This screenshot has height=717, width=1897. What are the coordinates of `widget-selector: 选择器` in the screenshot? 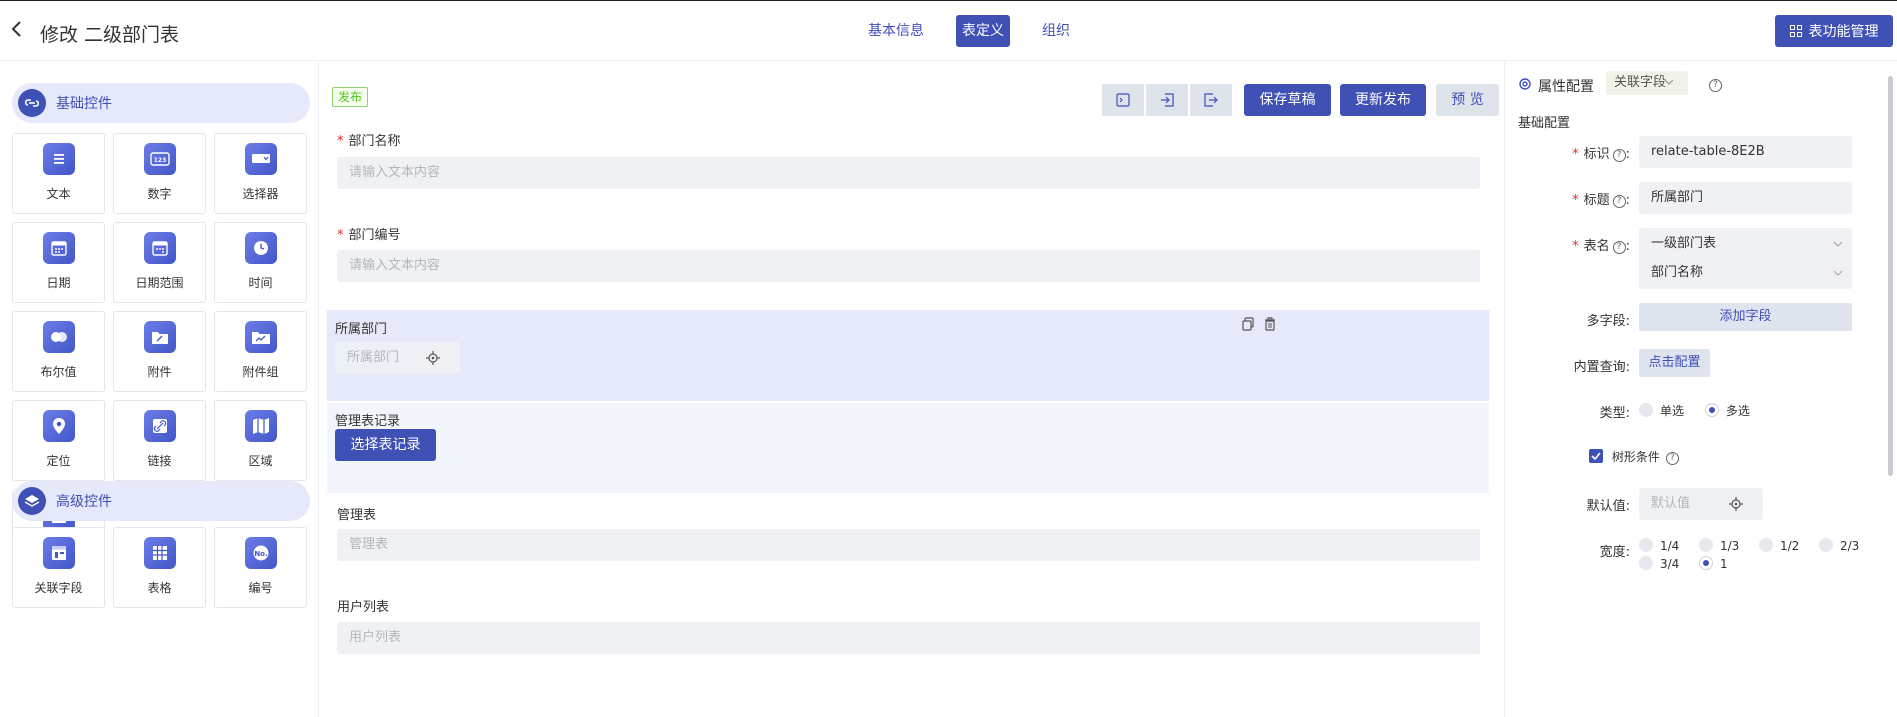 It's located at (260, 173).